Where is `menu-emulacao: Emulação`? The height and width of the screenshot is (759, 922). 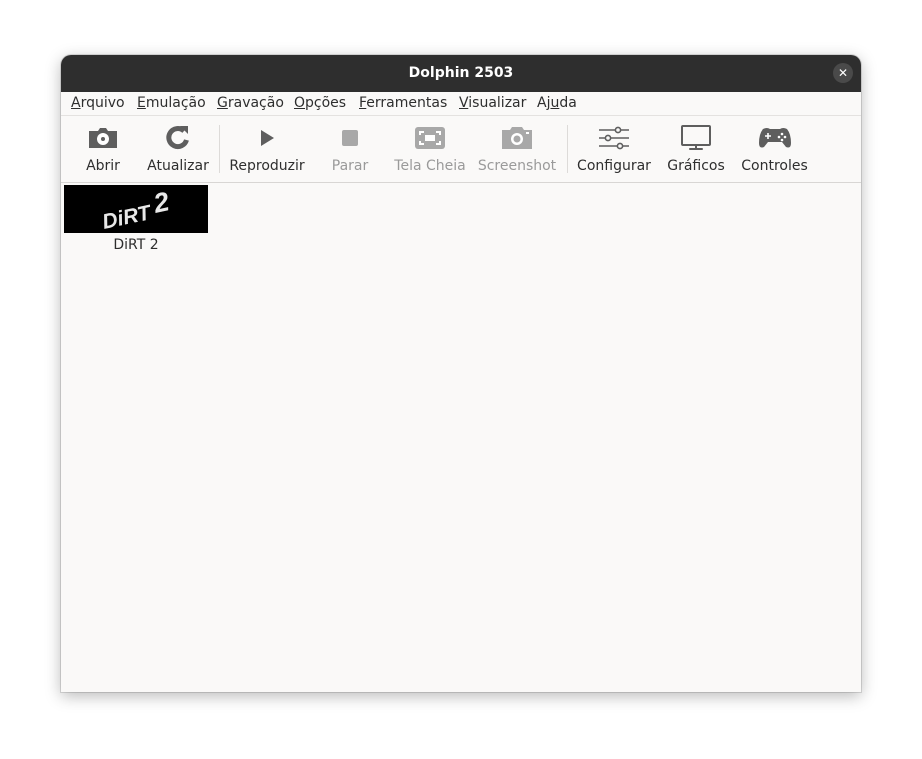 menu-emulacao: Emulação is located at coordinates (171, 103).